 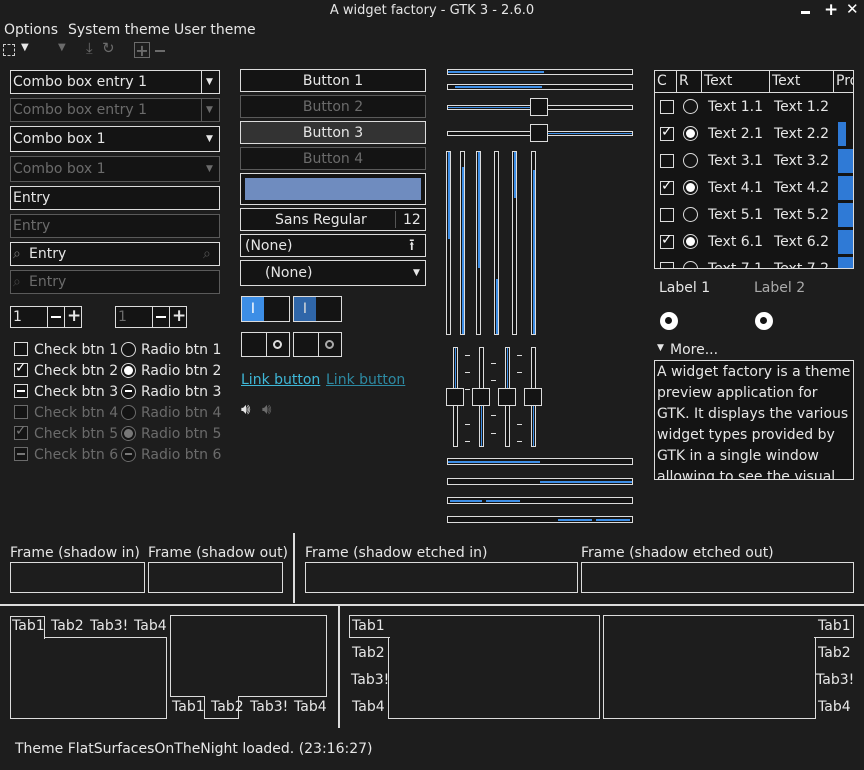 What do you see at coordinates (678, 553) in the screenshot?
I see `frame-etched-out-label: Frame (shadow etched out)` at bounding box center [678, 553].